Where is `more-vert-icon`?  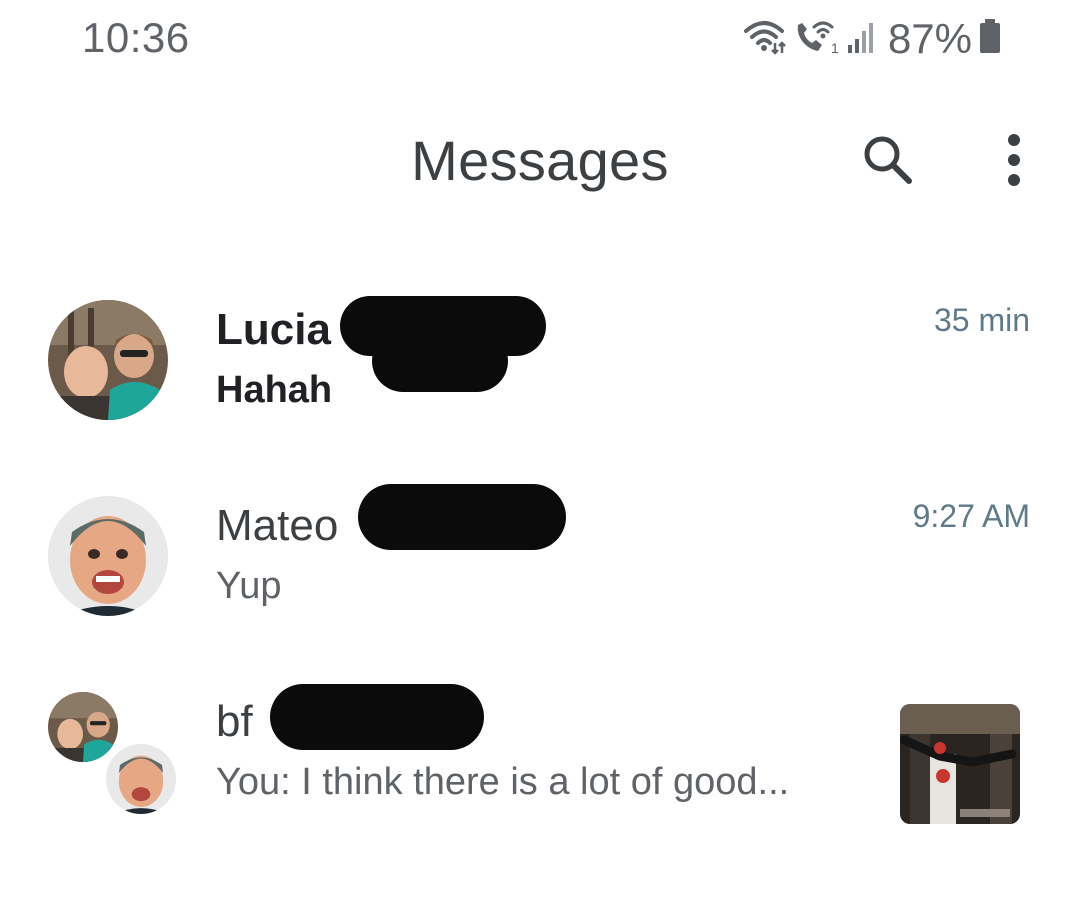 more-vert-icon is located at coordinates (1014, 160).